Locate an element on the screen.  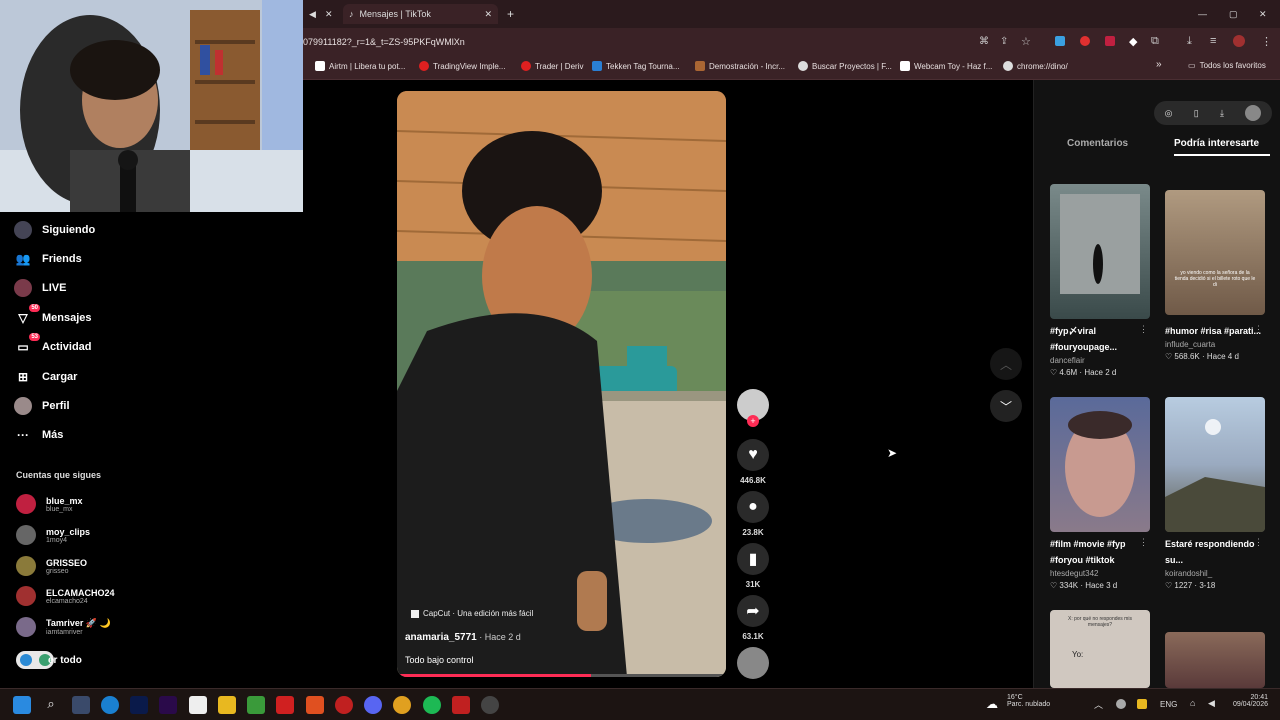
compass-icon: ◎ is located at coordinates (1169, 113).